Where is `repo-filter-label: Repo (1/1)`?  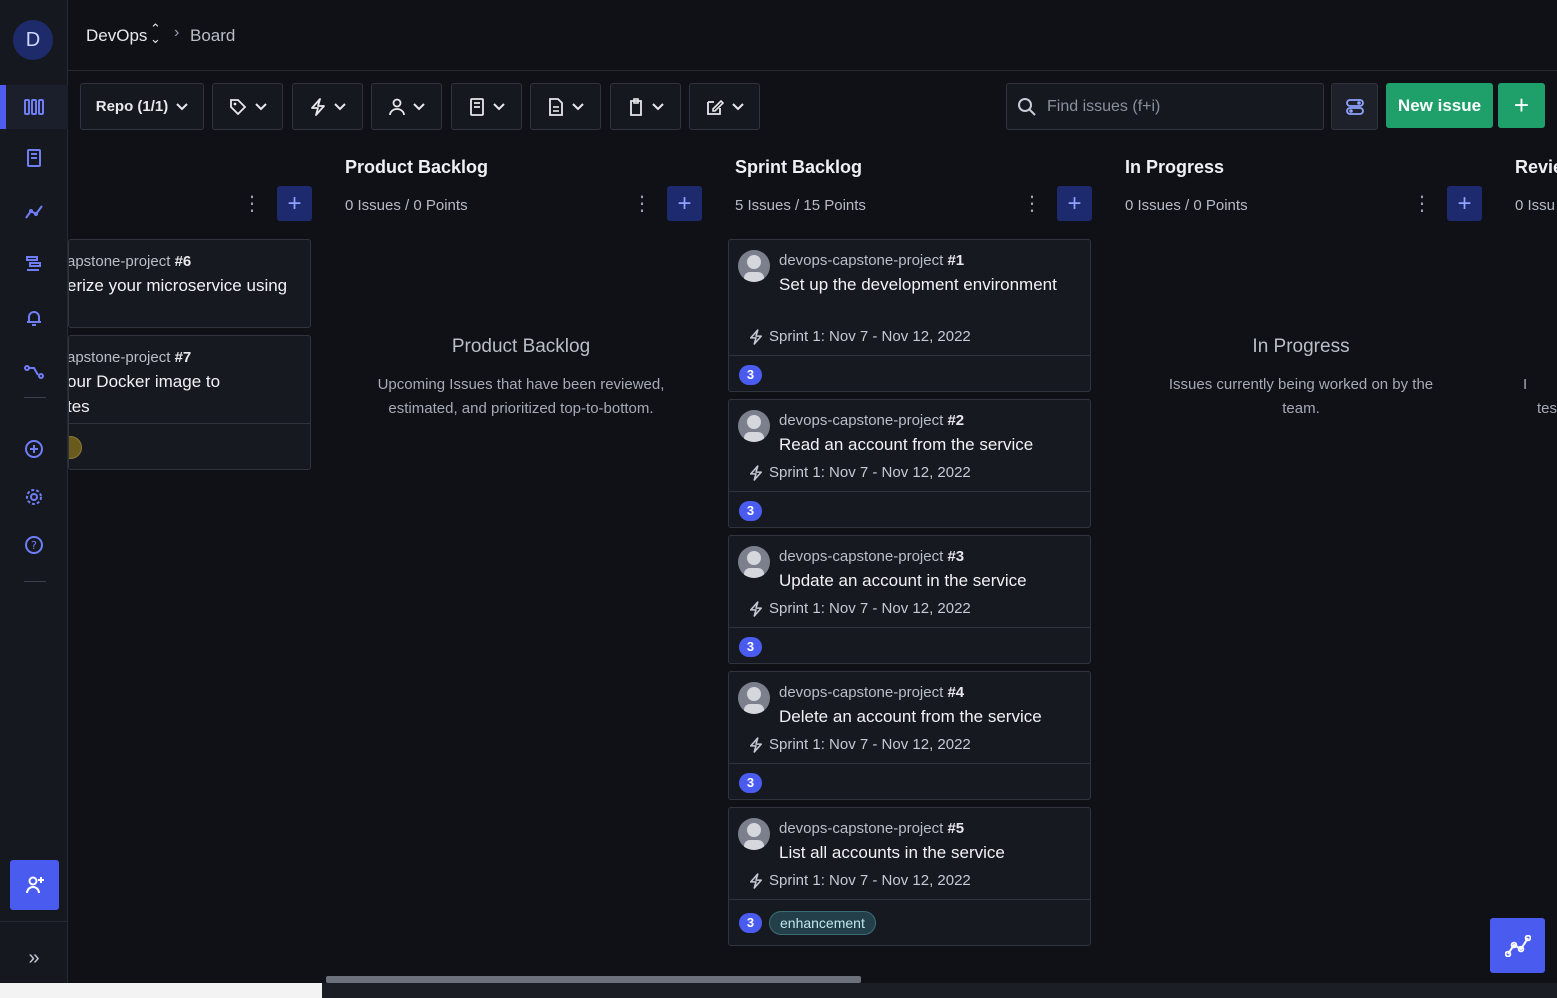
repo-filter-label: Repo (1/1) is located at coordinates (132, 106).